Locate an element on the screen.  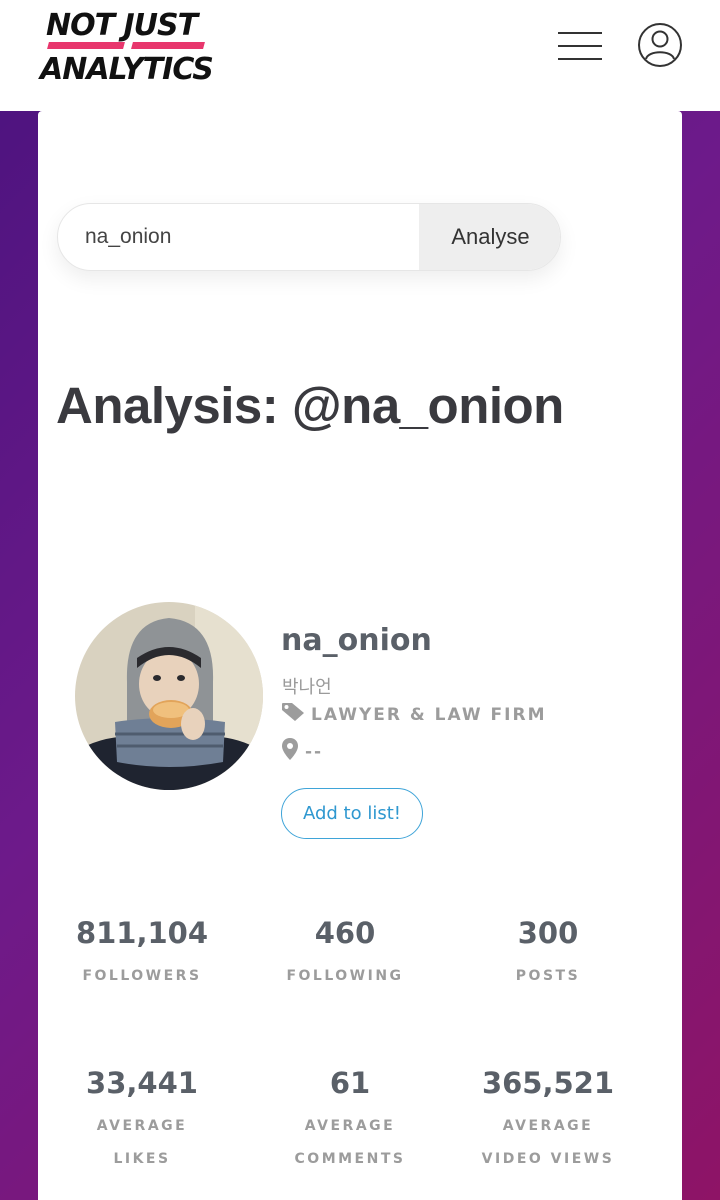
logo-line-1: NOT JUST is located at coordinates (122, 25).